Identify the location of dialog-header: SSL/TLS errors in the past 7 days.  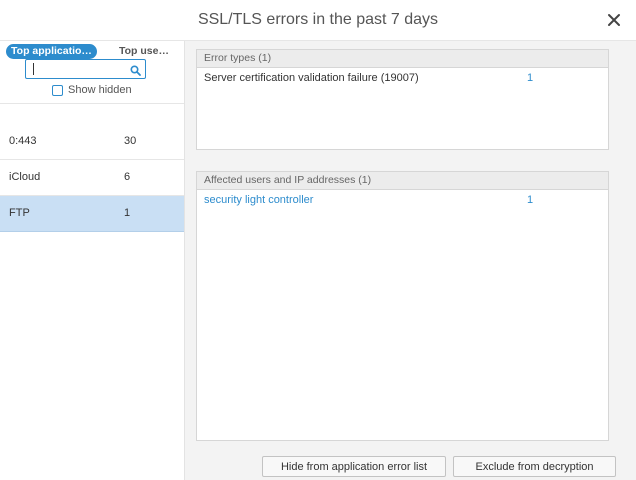
(318, 20).